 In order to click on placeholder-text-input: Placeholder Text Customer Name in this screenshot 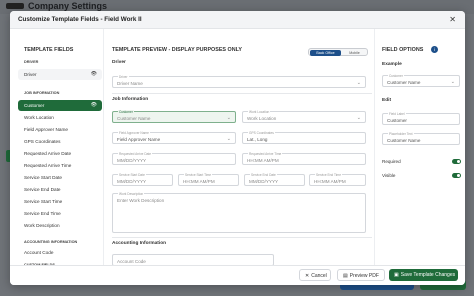, I will do `click(421, 138)`.